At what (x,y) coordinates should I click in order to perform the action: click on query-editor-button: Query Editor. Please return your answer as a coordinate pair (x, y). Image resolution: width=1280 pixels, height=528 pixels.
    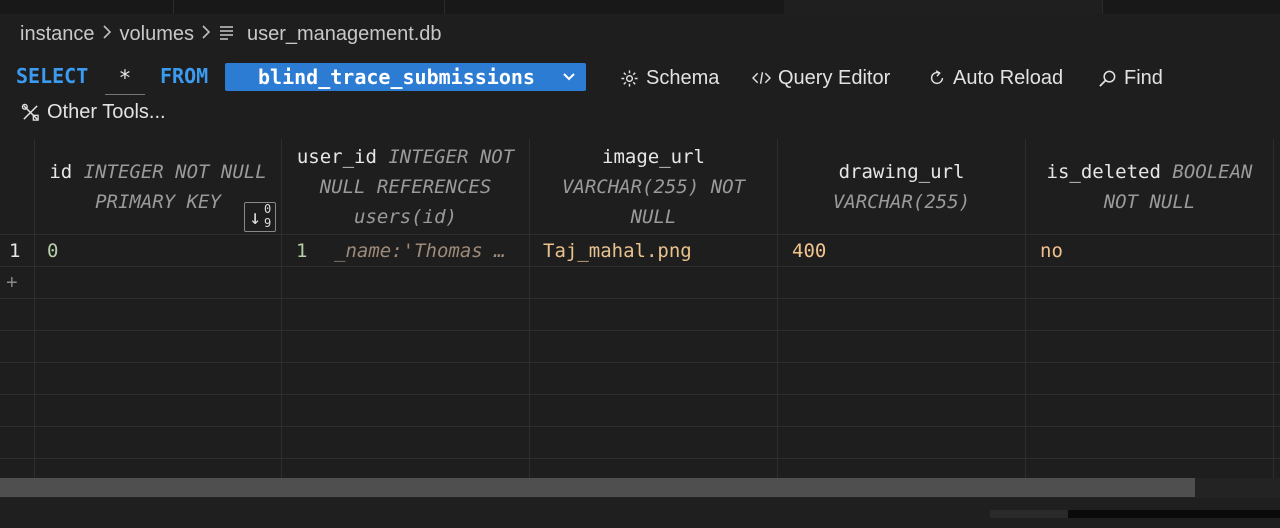
    Looking at the image, I should click on (821, 78).